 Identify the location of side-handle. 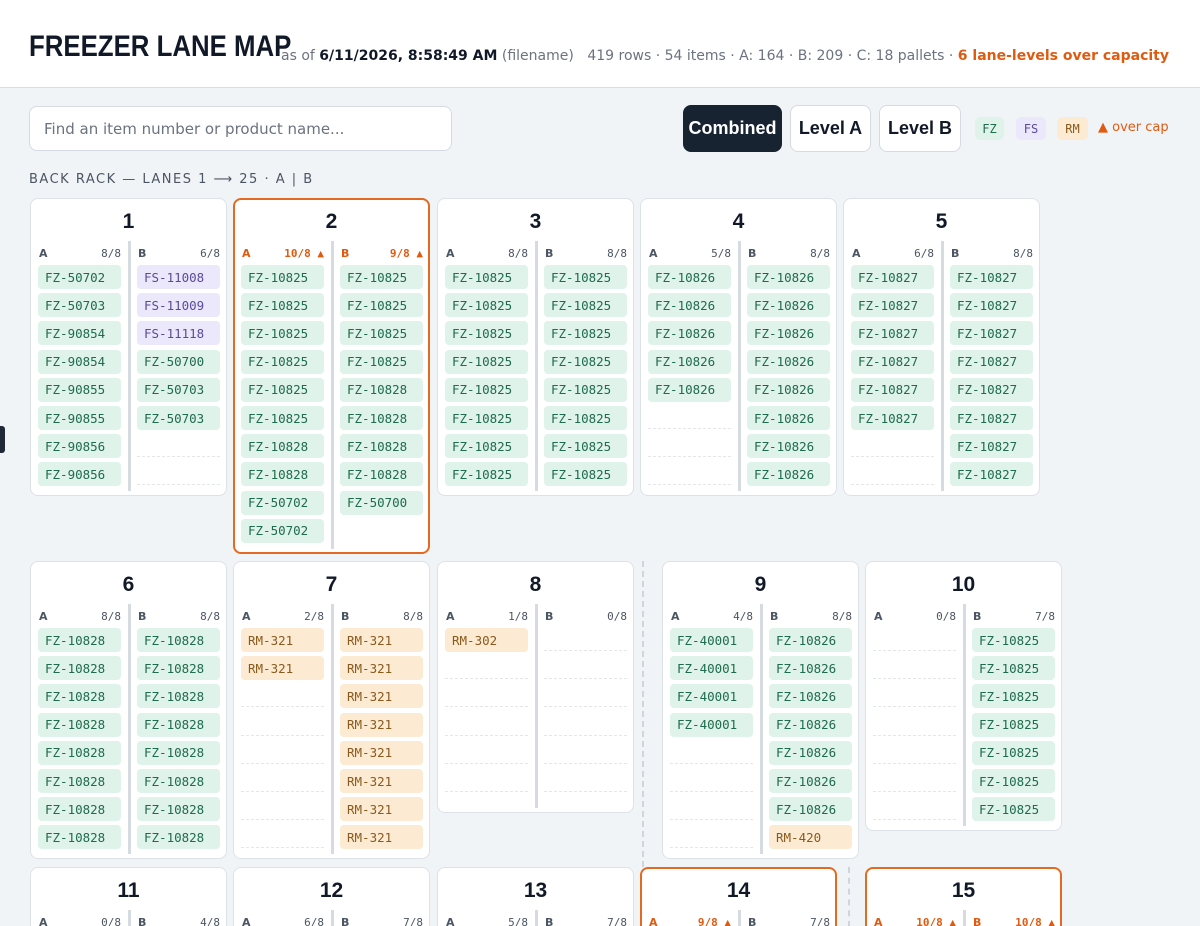
(2, 439).